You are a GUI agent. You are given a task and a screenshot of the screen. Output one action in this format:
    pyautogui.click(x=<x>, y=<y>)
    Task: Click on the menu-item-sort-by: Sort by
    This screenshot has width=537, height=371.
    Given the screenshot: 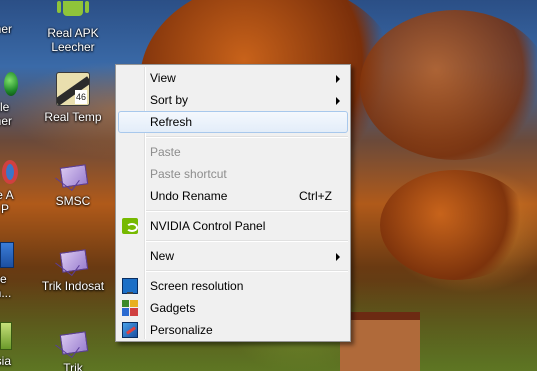 What is the action you would take?
    pyautogui.click(x=233, y=100)
    